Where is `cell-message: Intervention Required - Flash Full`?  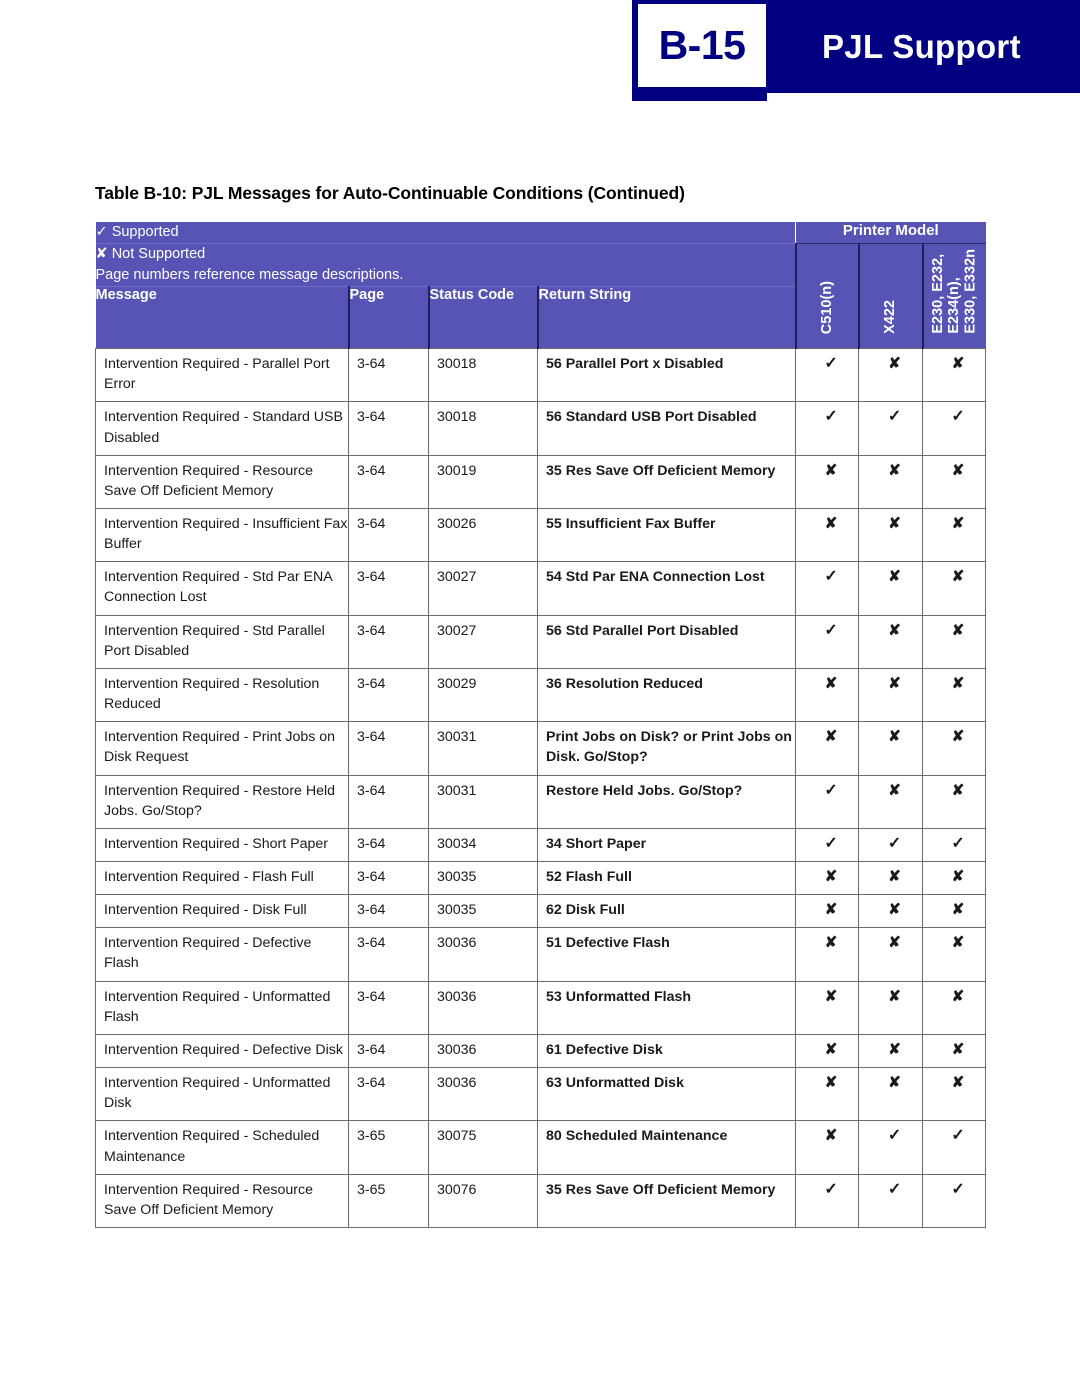 cell-message: Intervention Required - Flash Full is located at coordinates (222, 878).